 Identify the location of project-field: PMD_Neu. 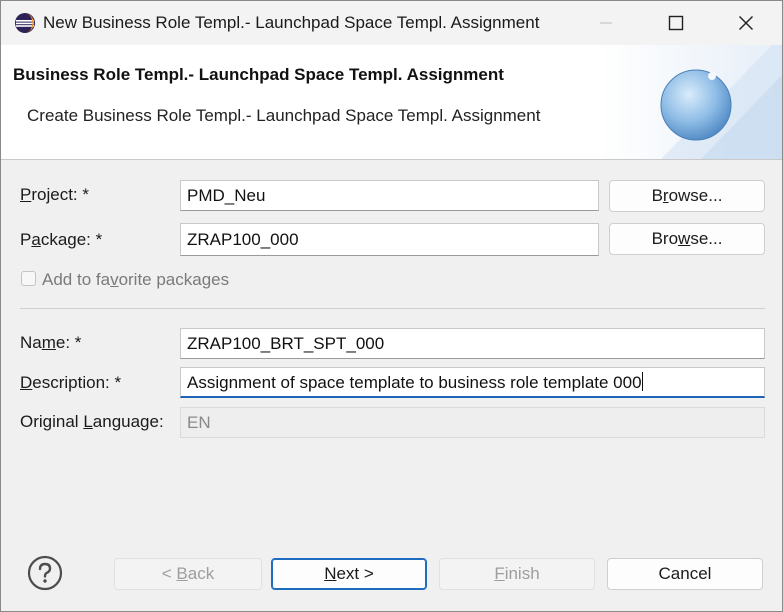
(389, 195).